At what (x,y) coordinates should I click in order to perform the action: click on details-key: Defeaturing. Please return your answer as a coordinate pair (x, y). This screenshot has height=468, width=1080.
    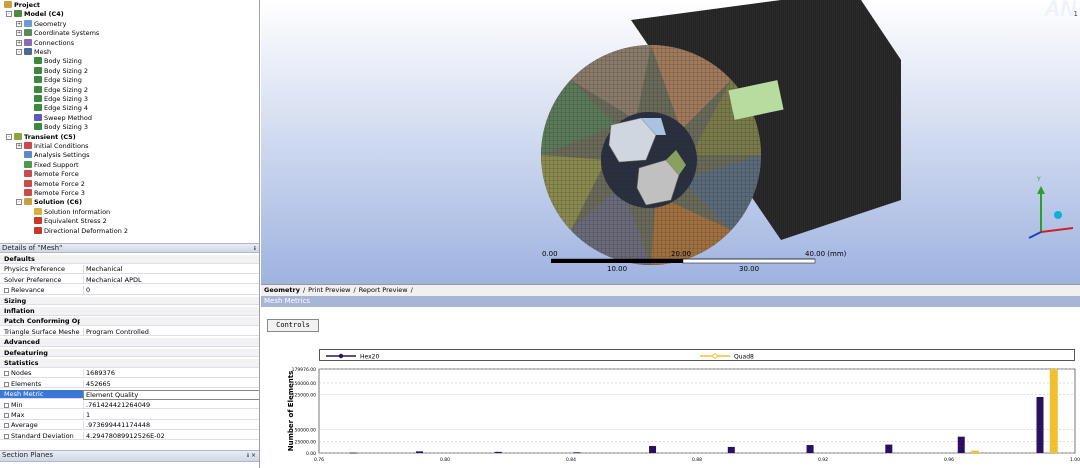
    Looking at the image, I should click on (42, 353).